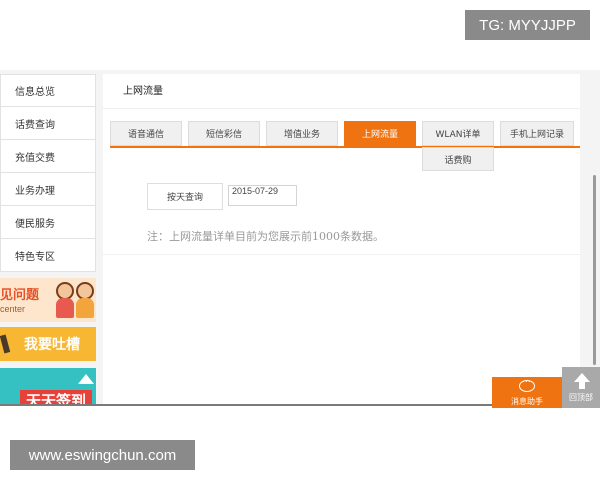 This screenshot has height=480, width=600. I want to click on sidebar-item-overview: 信息总览, so click(48, 90).